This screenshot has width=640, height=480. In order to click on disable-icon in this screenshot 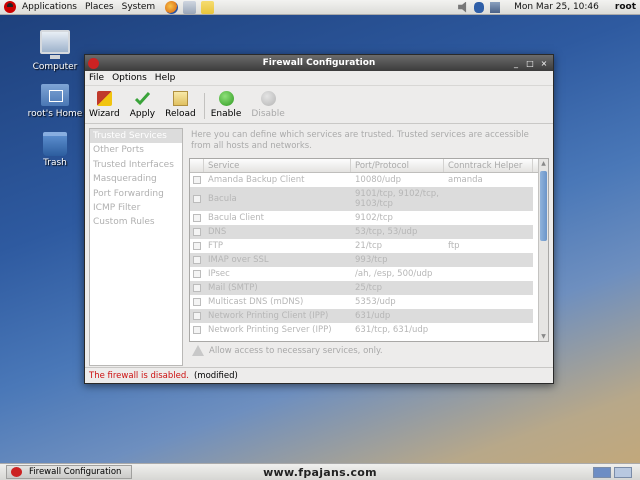, I will do `click(268, 98)`.